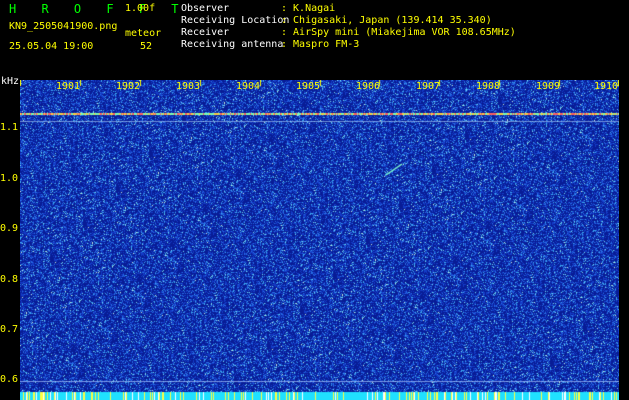 The height and width of the screenshot is (400, 629). Describe the element at coordinates (143, 33) in the screenshot. I see `meteor-label: meteor` at that location.